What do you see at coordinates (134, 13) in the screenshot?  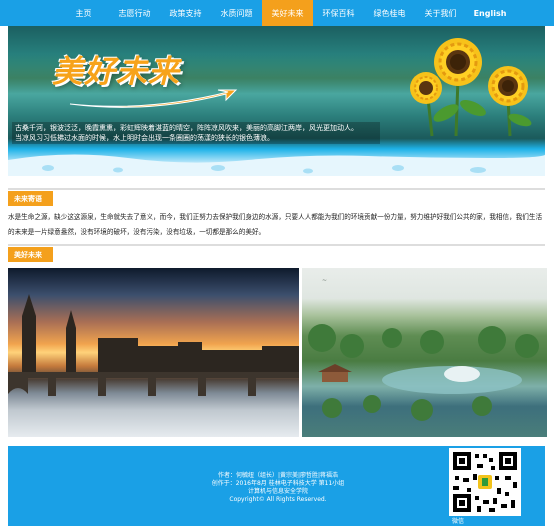 I see `nav-item-volunteer: 志愿行动` at bounding box center [134, 13].